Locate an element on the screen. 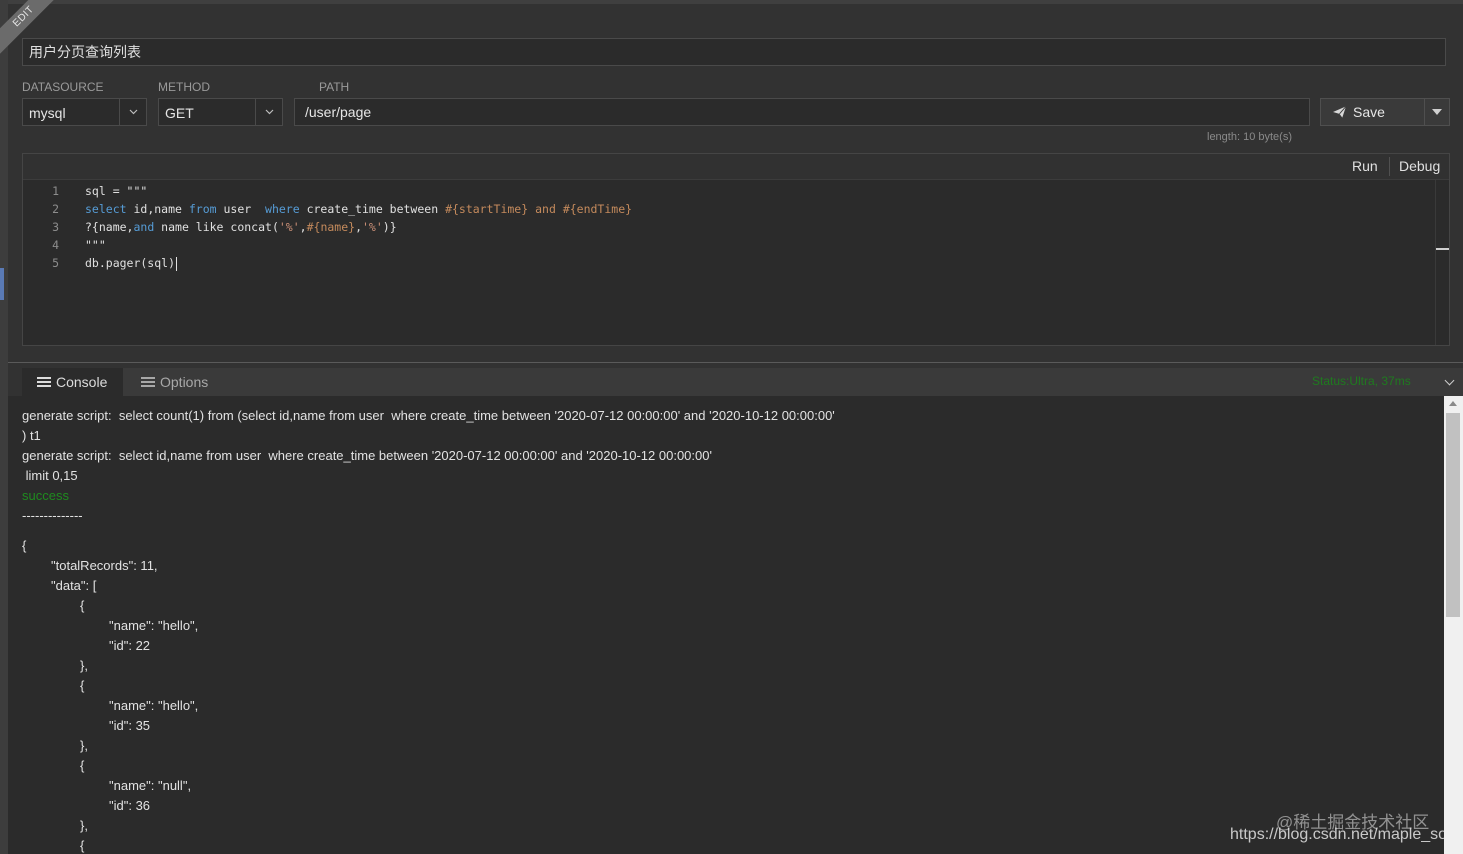 The height and width of the screenshot is (854, 1463). console-line: "id": 22 is located at coordinates (130, 645).